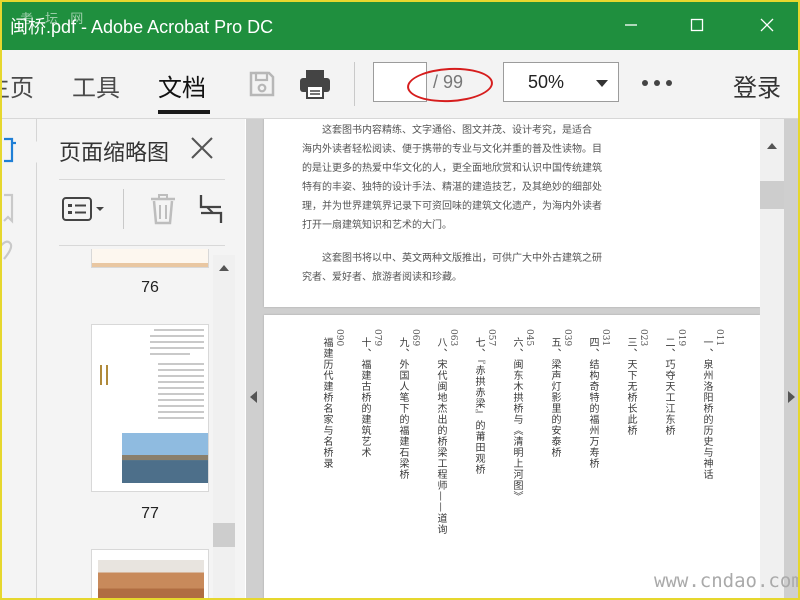  I want to click on login-link: 登录, so click(757, 85).